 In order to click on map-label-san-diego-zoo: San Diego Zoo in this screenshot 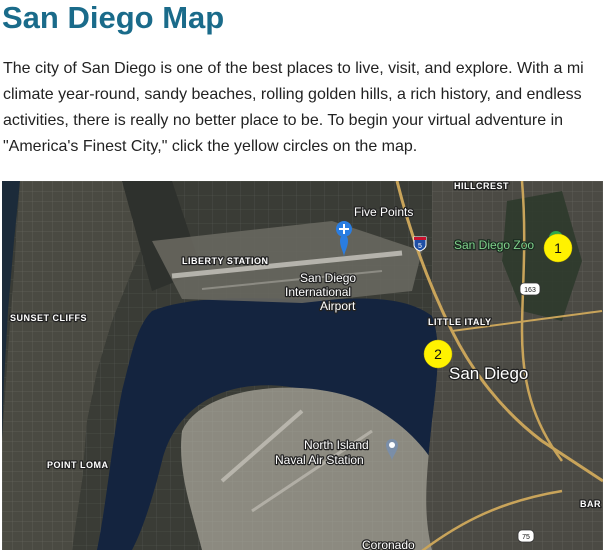, I will do `click(494, 245)`.